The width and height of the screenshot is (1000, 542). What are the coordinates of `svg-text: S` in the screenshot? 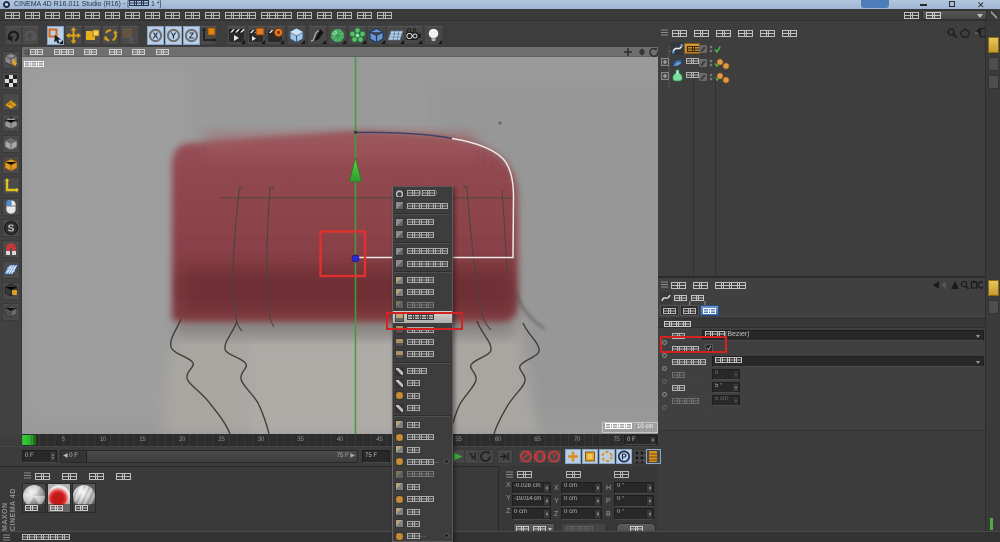 It's located at (11, 229).